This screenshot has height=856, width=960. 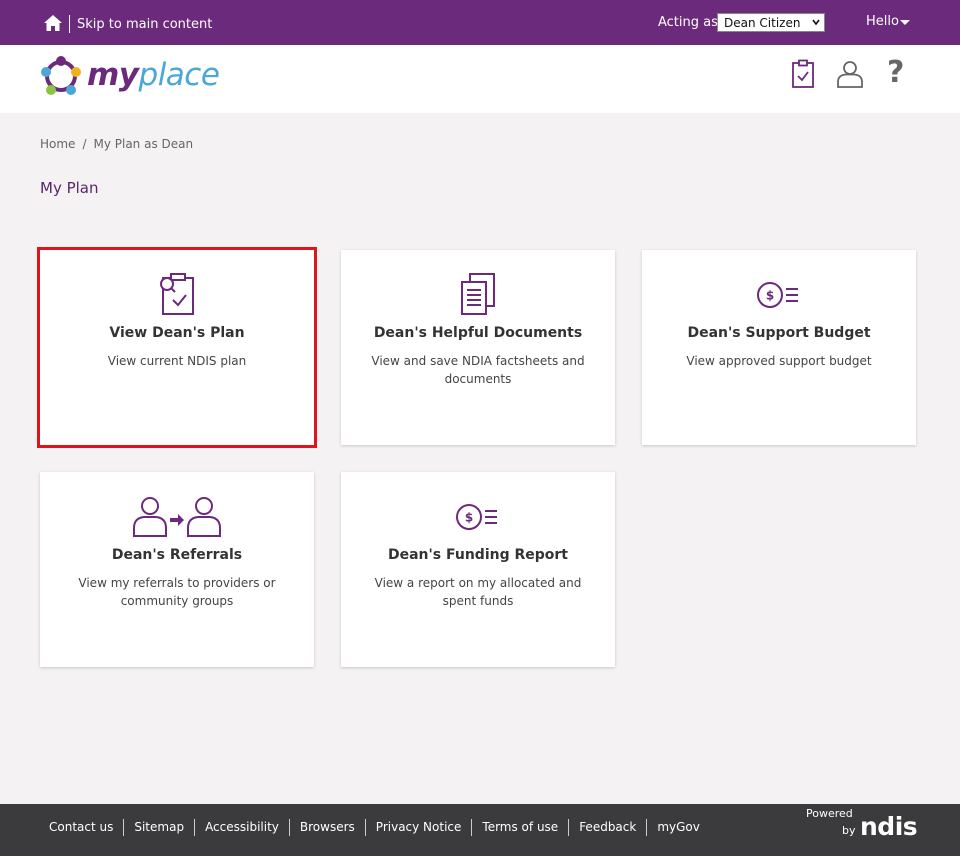 I want to click on card-description: View approved support budget, so click(x=779, y=361).